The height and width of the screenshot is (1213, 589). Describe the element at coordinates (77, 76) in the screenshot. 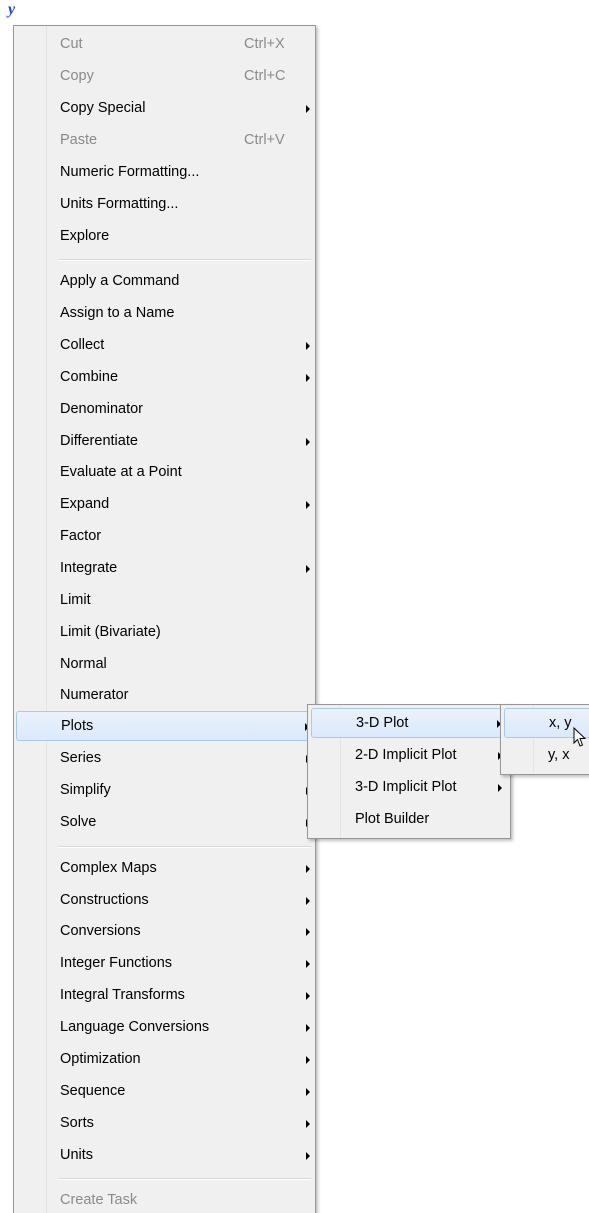

I see `menu-item-label: Copy` at that location.